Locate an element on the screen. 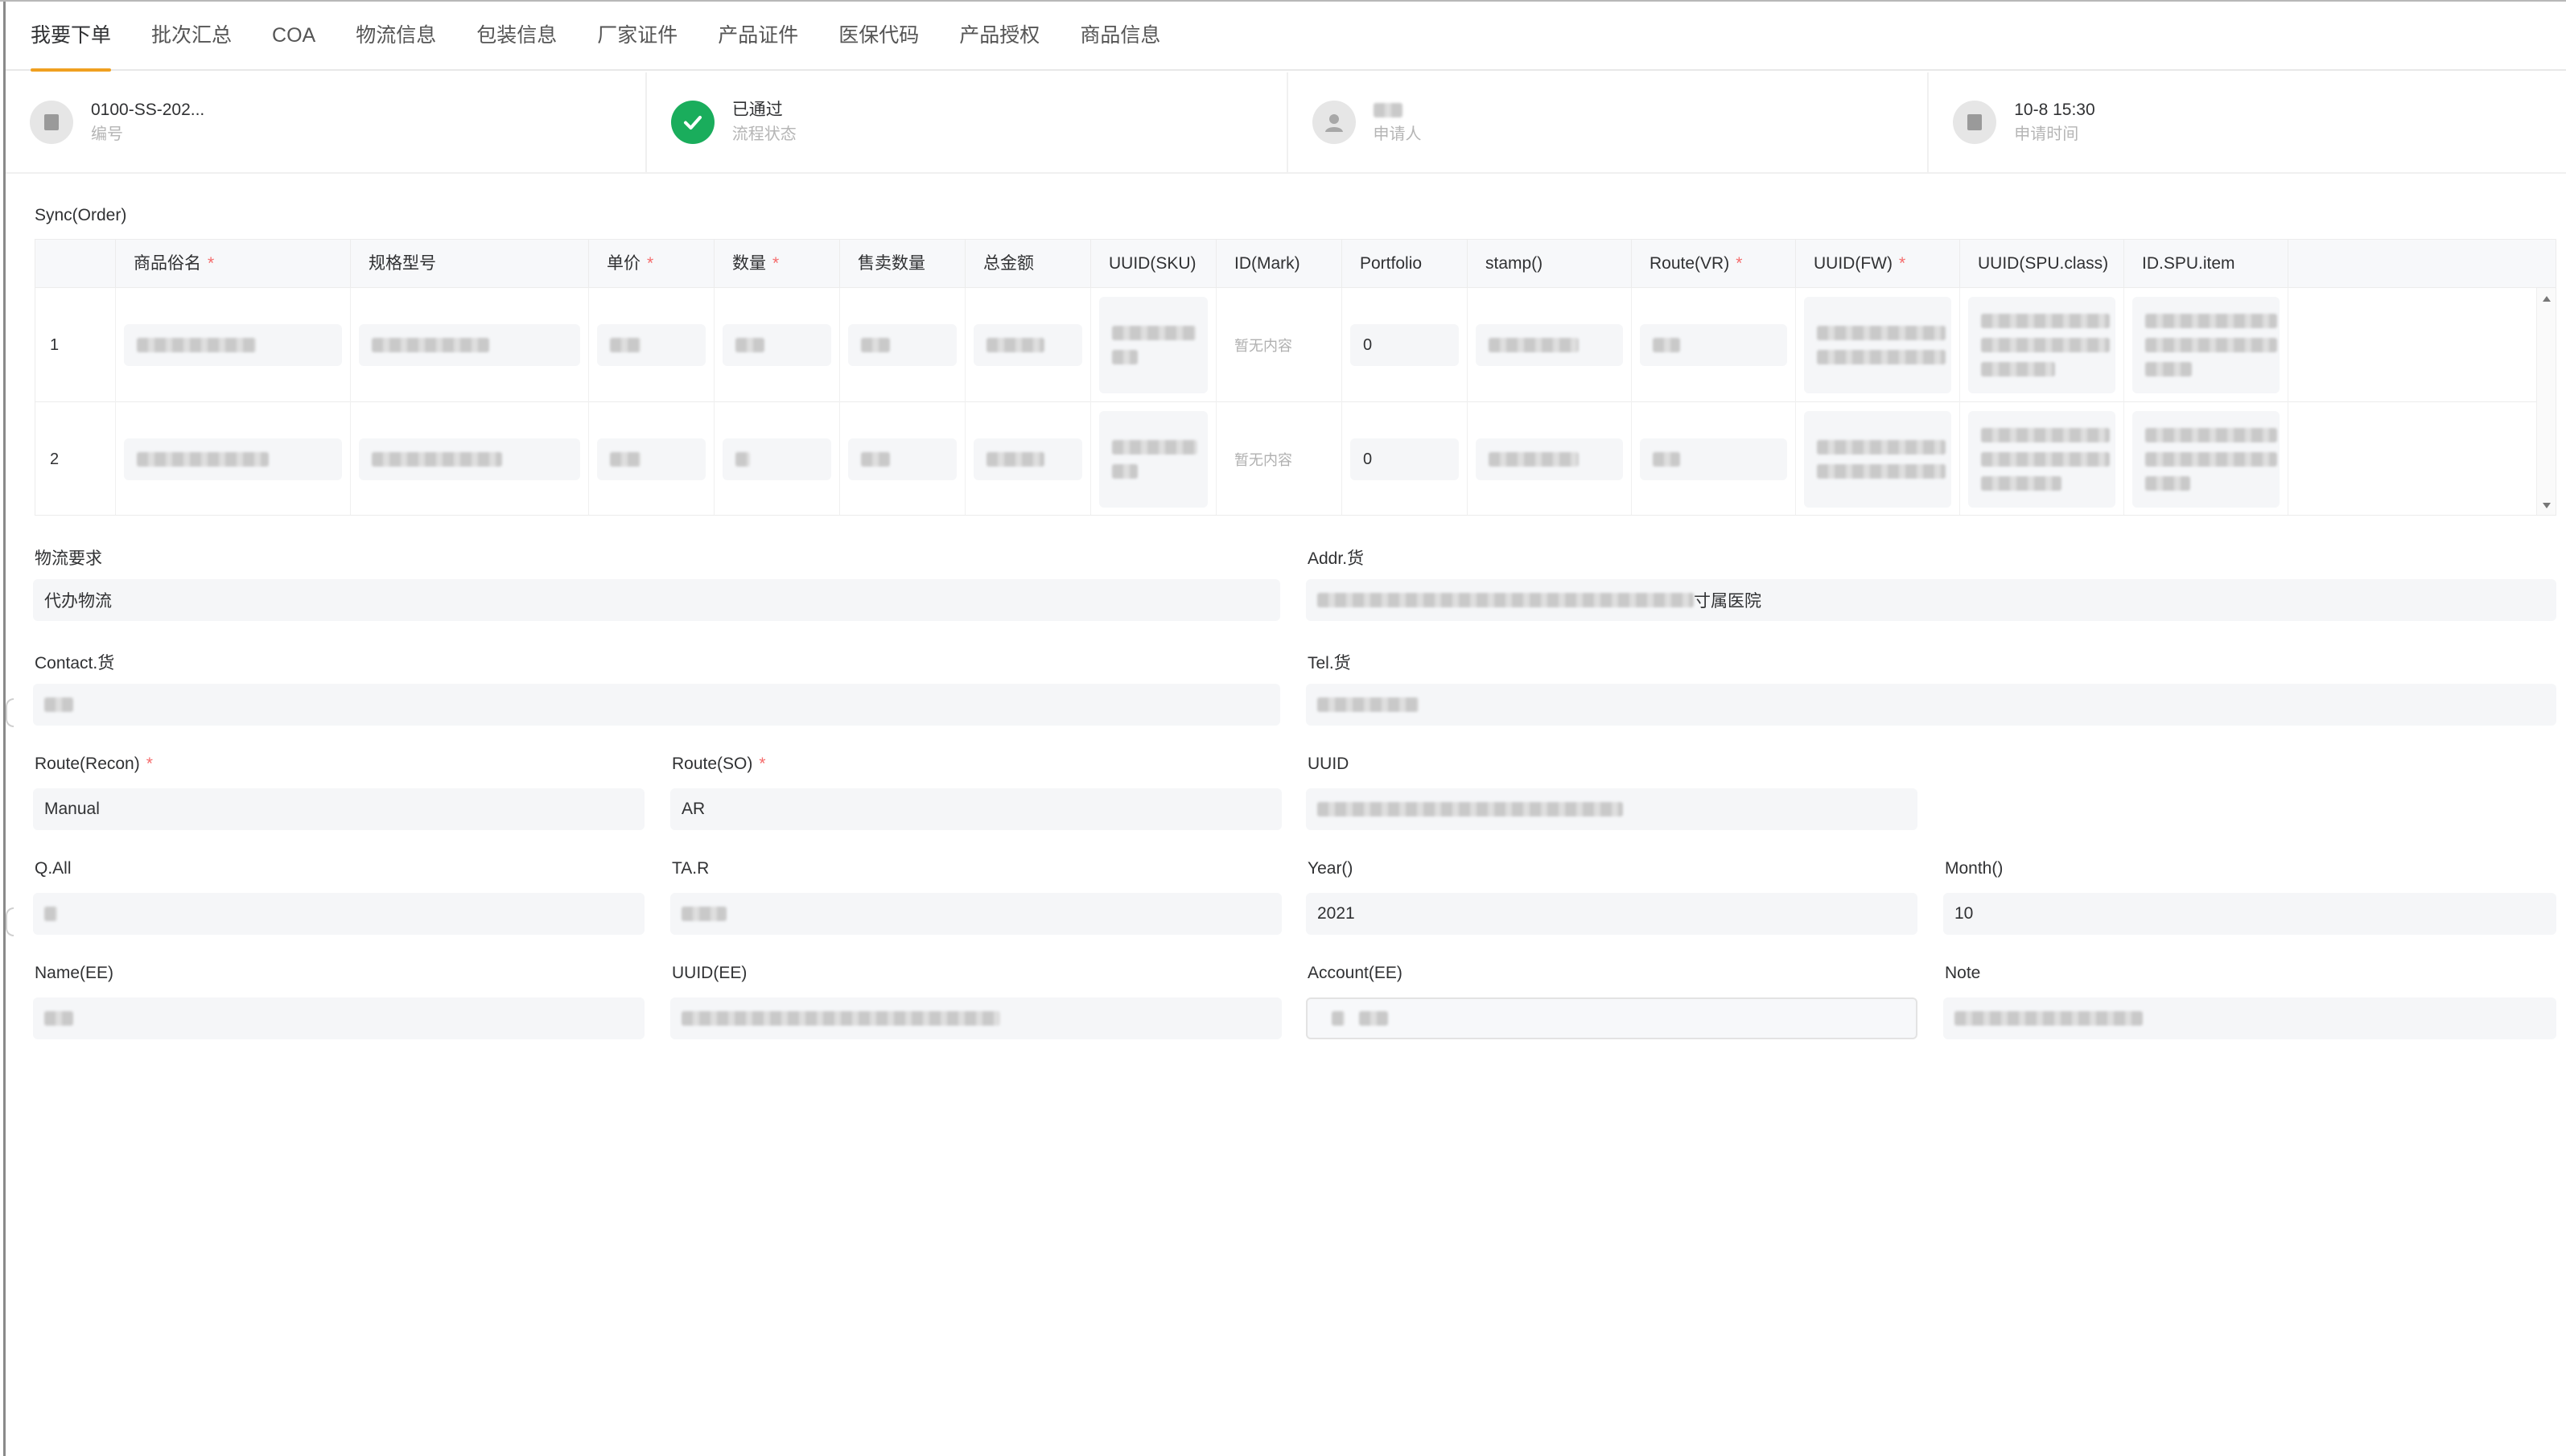 This screenshot has width=2566, height=1456. header-total-amount: 总金额 is located at coordinates (1028, 264).